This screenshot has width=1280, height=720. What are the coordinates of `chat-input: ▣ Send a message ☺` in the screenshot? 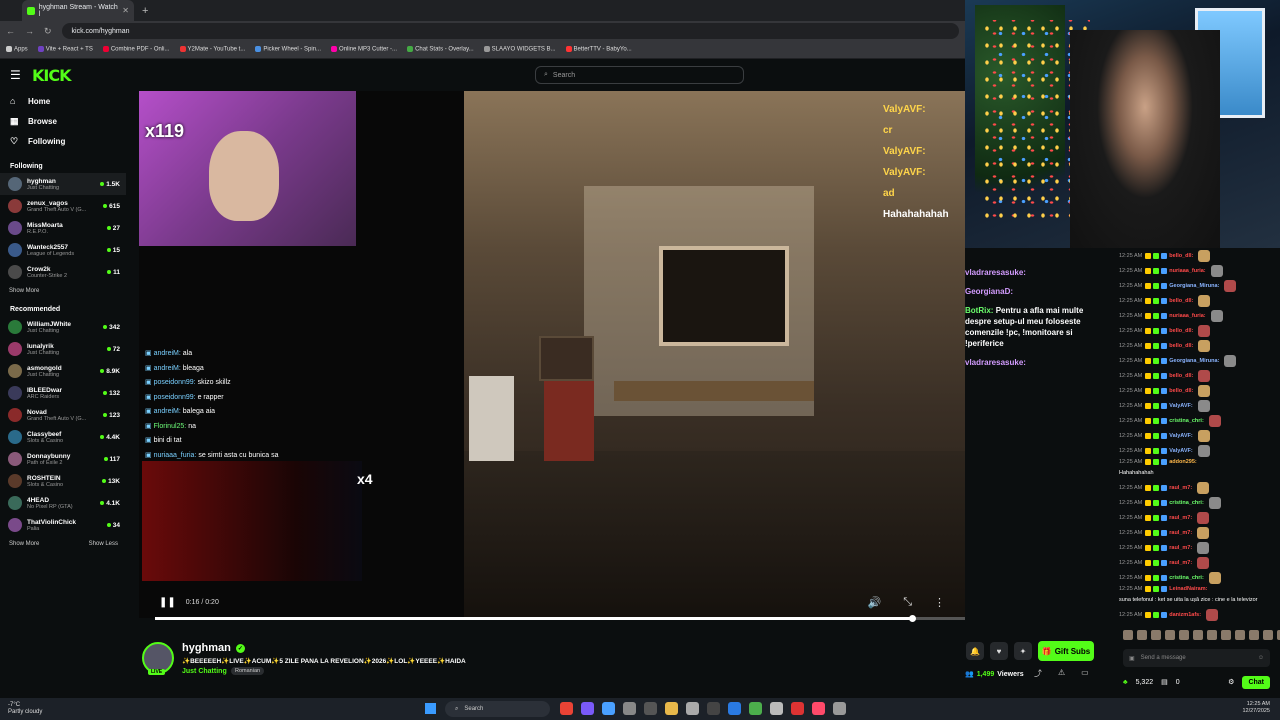 It's located at (1196, 658).